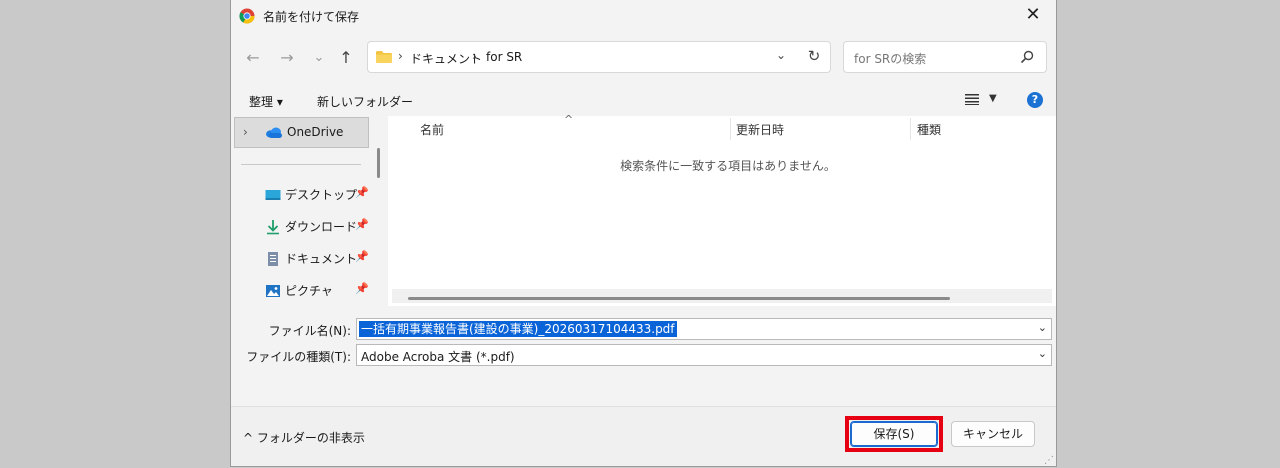  Describe the element at coordinates (298, 357) in the screenshot. I see `filetype-label: ファイルの種類(T):` at that location.